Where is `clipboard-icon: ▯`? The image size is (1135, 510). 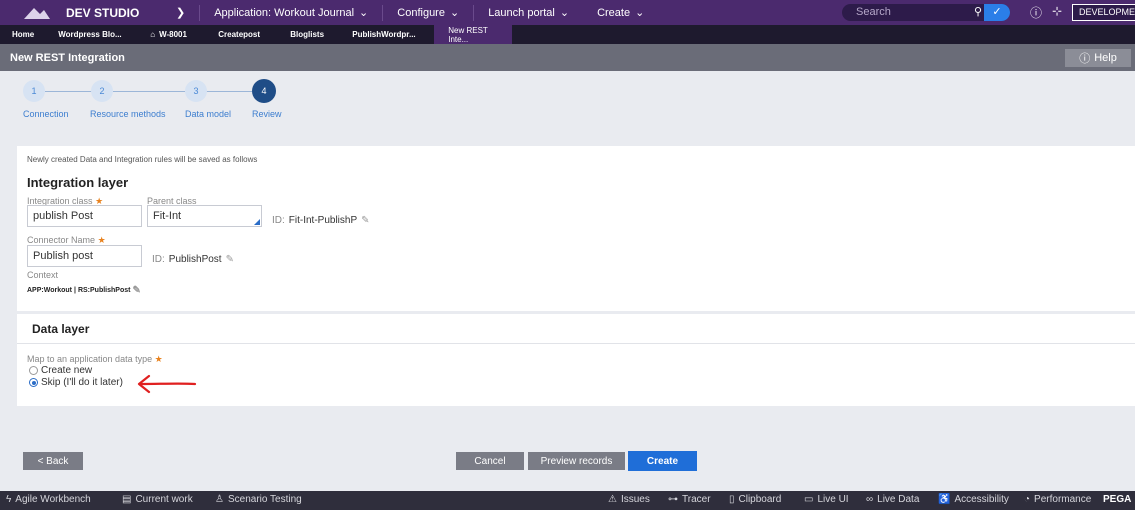 clipboard-icon: ▯ is located at coordinates (732, 499).